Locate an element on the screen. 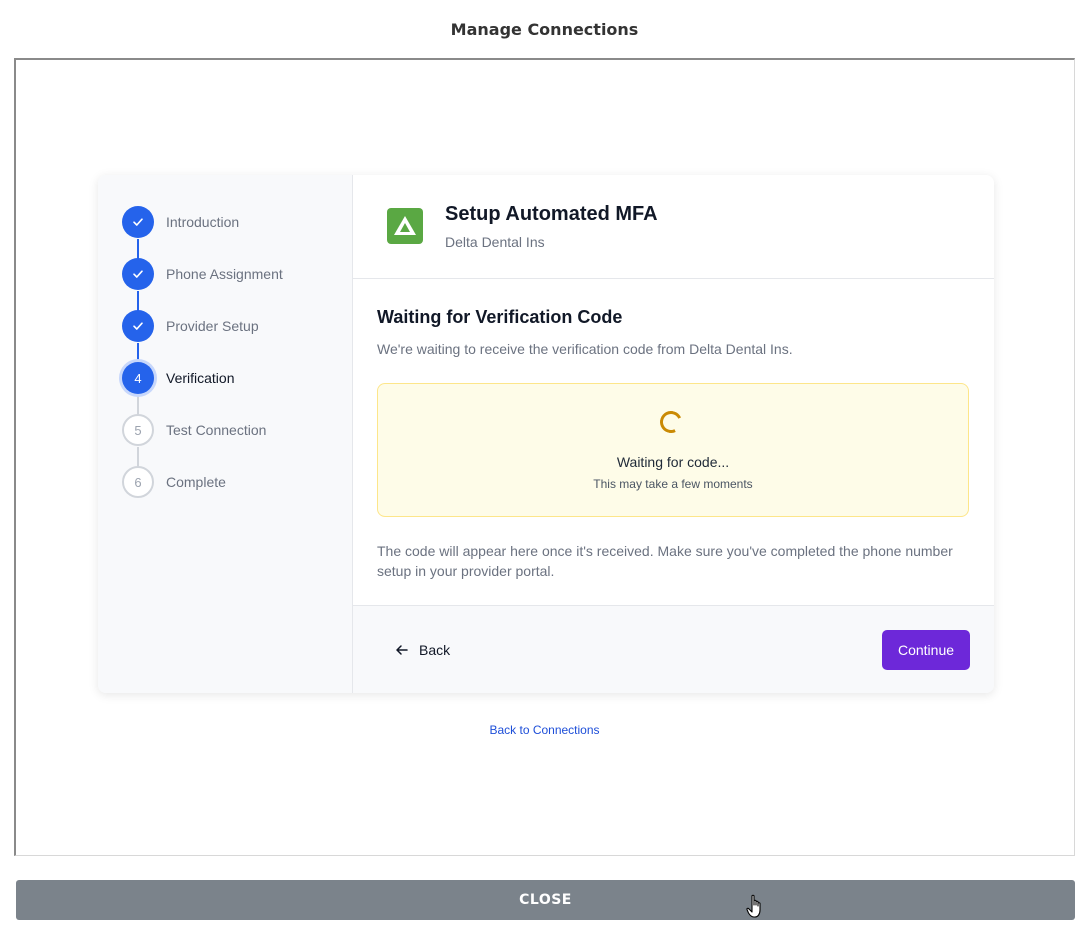  step-number: 4 is located at coordinates (138, 378).